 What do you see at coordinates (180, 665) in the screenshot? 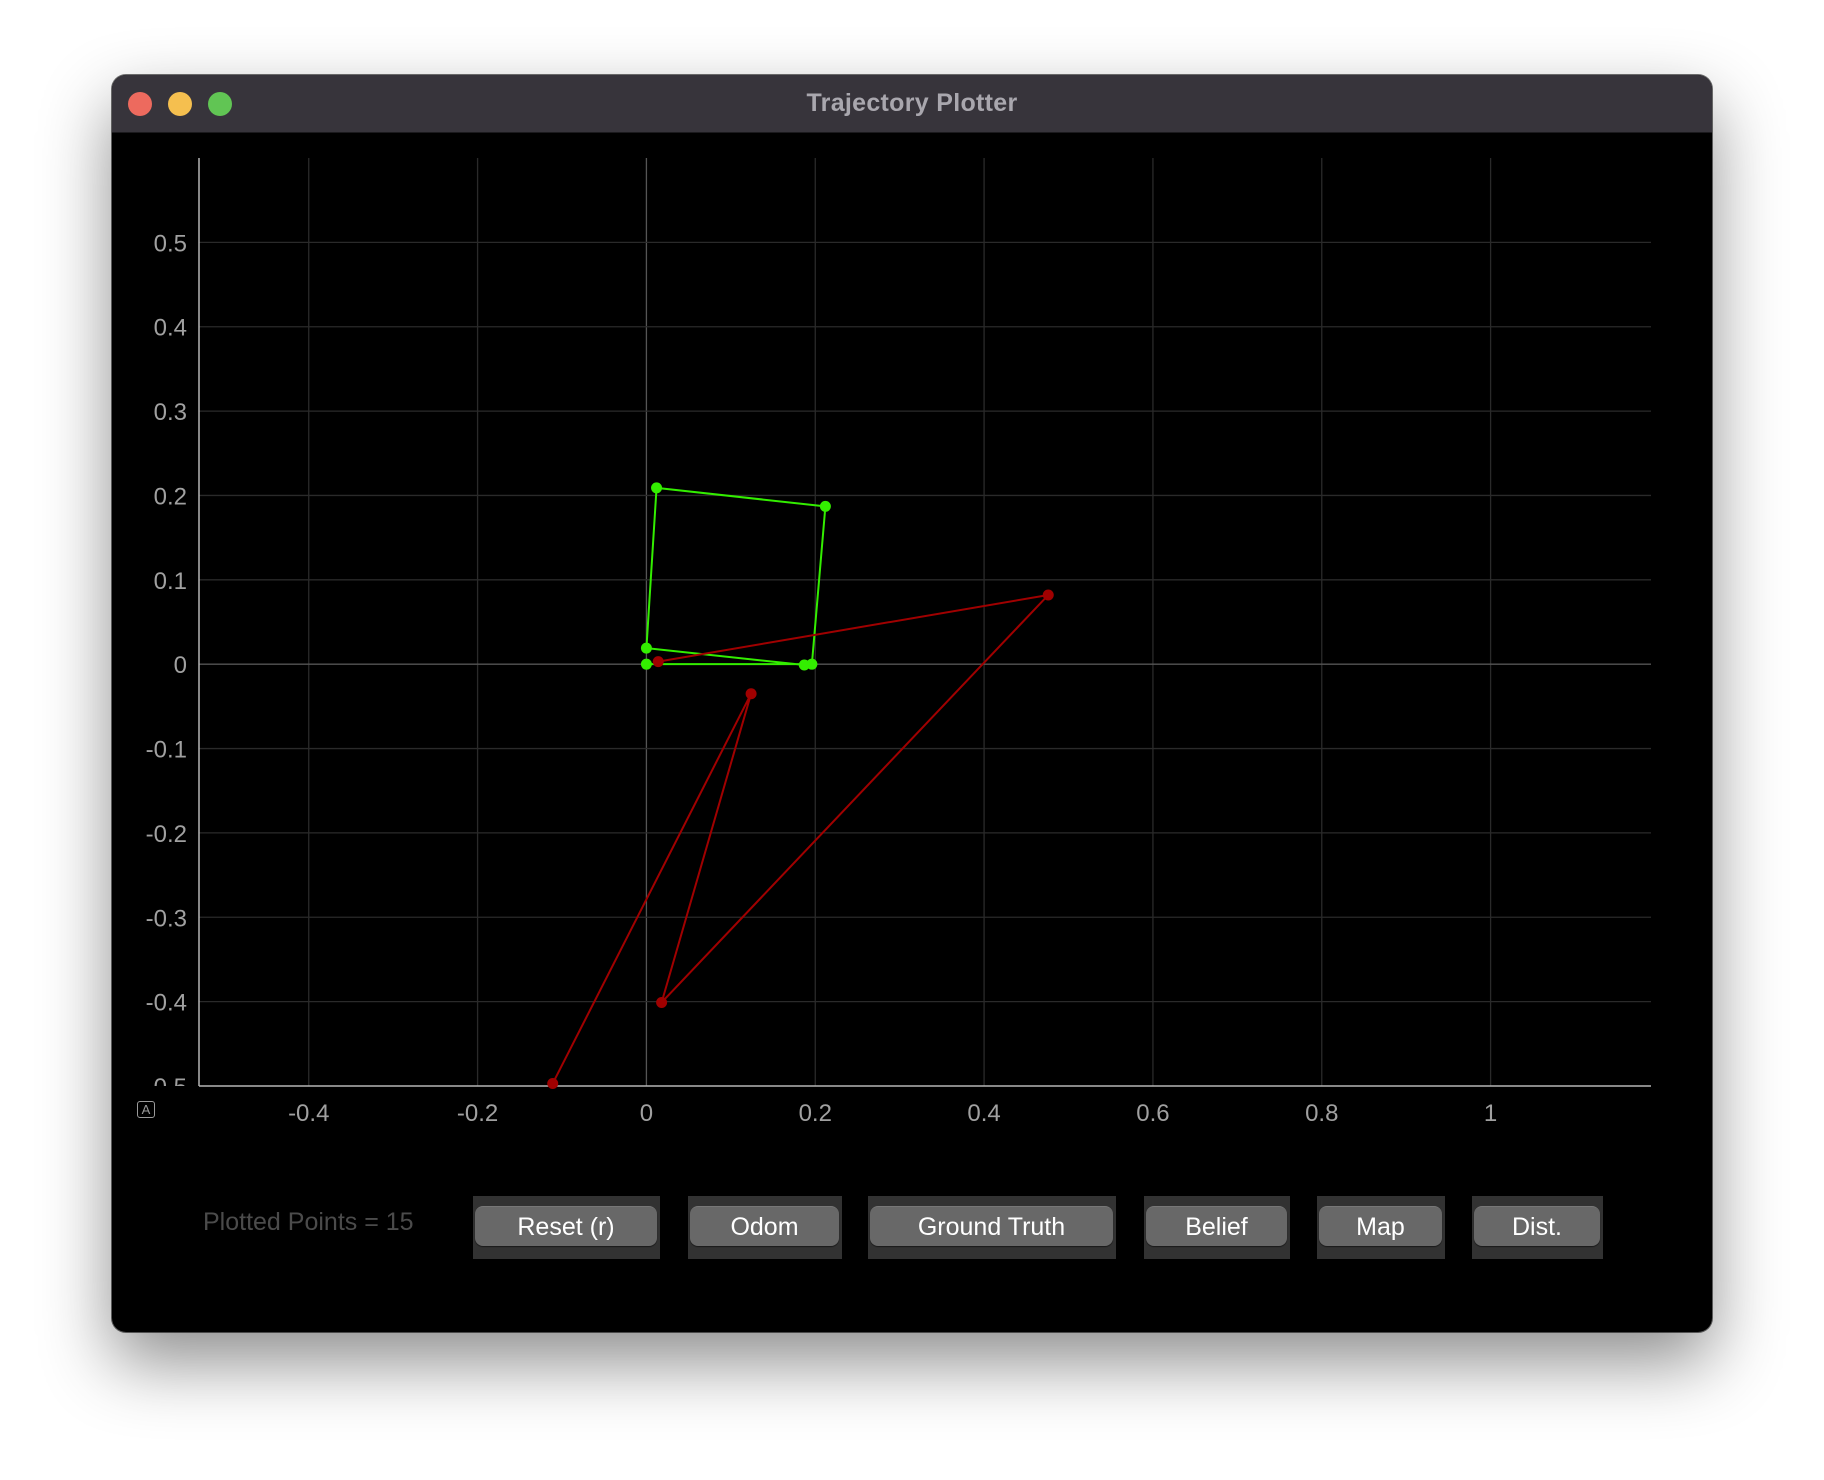
I see `y-tick-label: 0` at bounding box center [180, 665].